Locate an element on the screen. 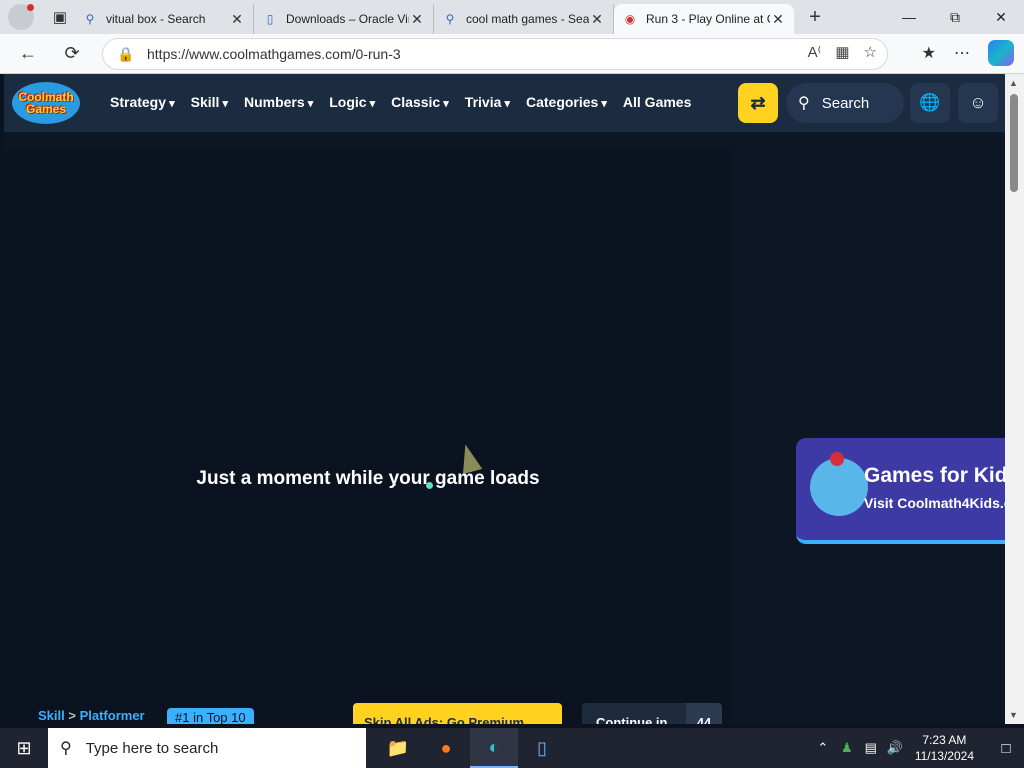 This screenshot has width=1024, height=768. nav-categories: Categories is located at coordinates (566, 102).